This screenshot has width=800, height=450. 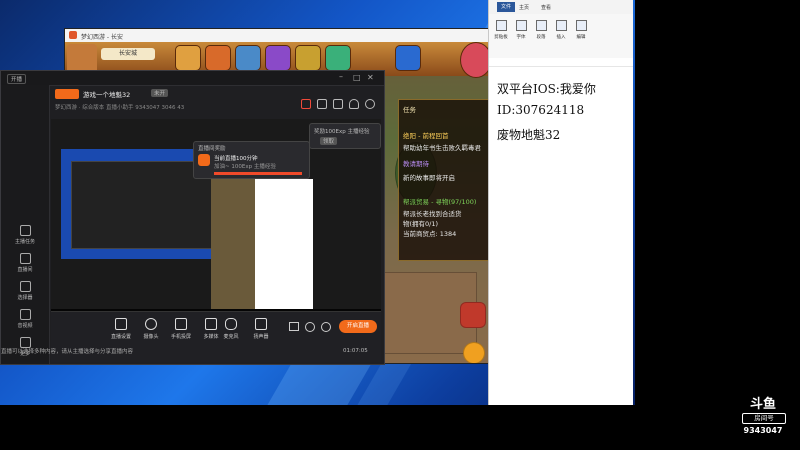 What do you see at coordinates (581, 35) in the screenshot?
I see `edit-button: 编辑` at bounding box center [581, 35].